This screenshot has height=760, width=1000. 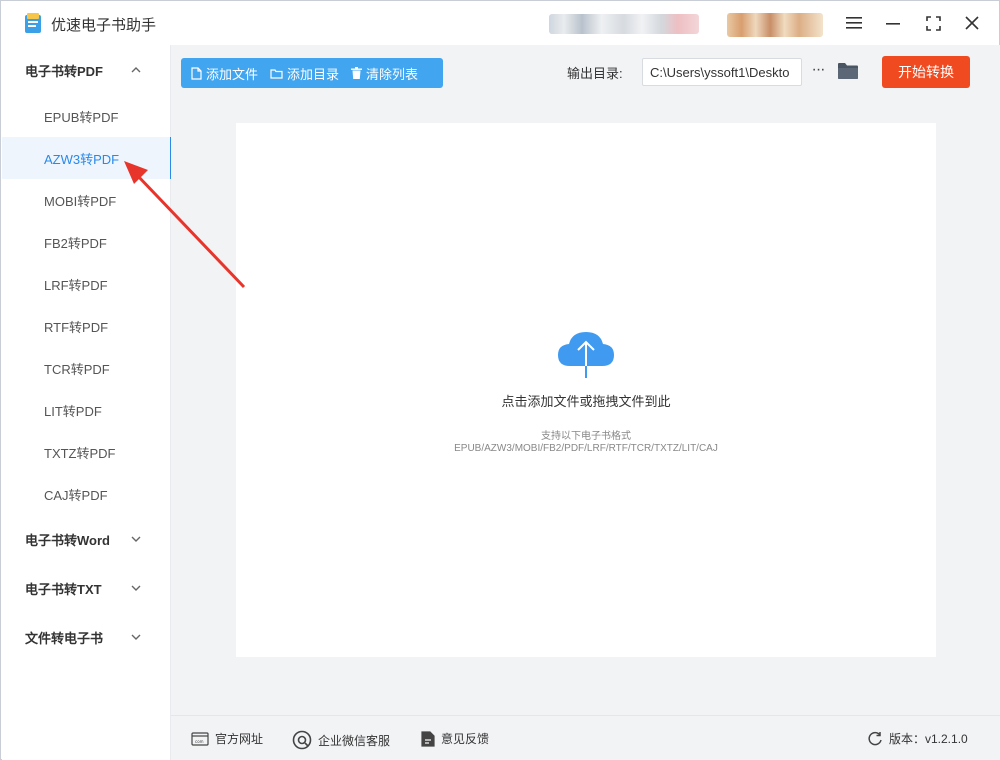 What do you see at coordinates (595, 73) in the screenshot?
I see `output-dir-label: 输出目录:` at bounding box center [595, 73].